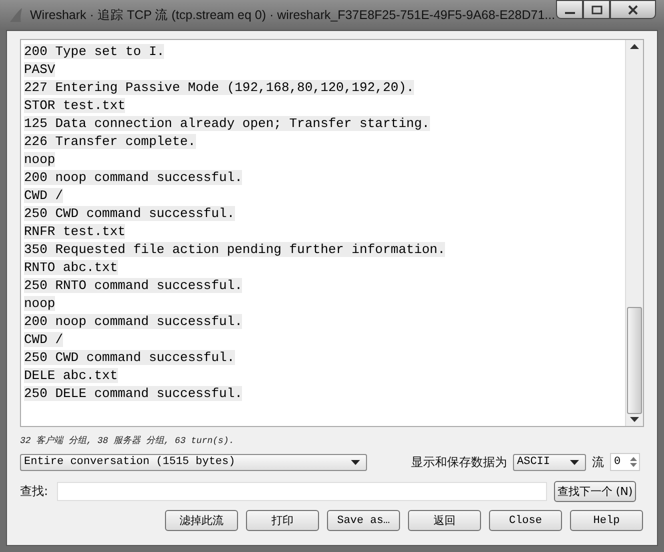 This screenshot has height=552, width=664. I want to click on dialog-button: 滤掉此流, so click(201, 520).